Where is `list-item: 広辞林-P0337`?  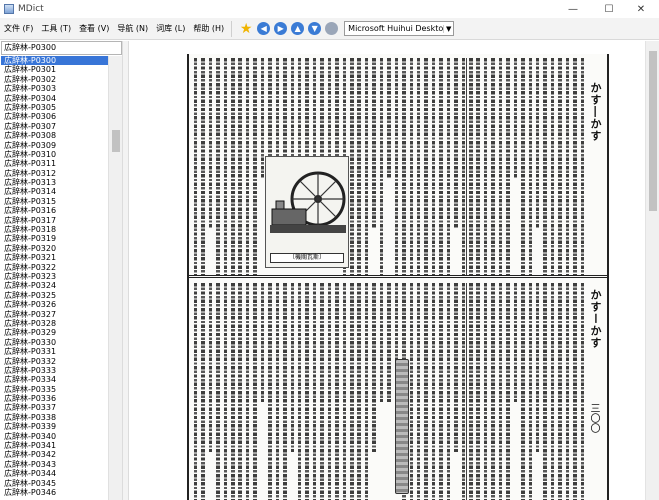
list-item: 広辞林-P0337 is located at coordinates (54, 407).